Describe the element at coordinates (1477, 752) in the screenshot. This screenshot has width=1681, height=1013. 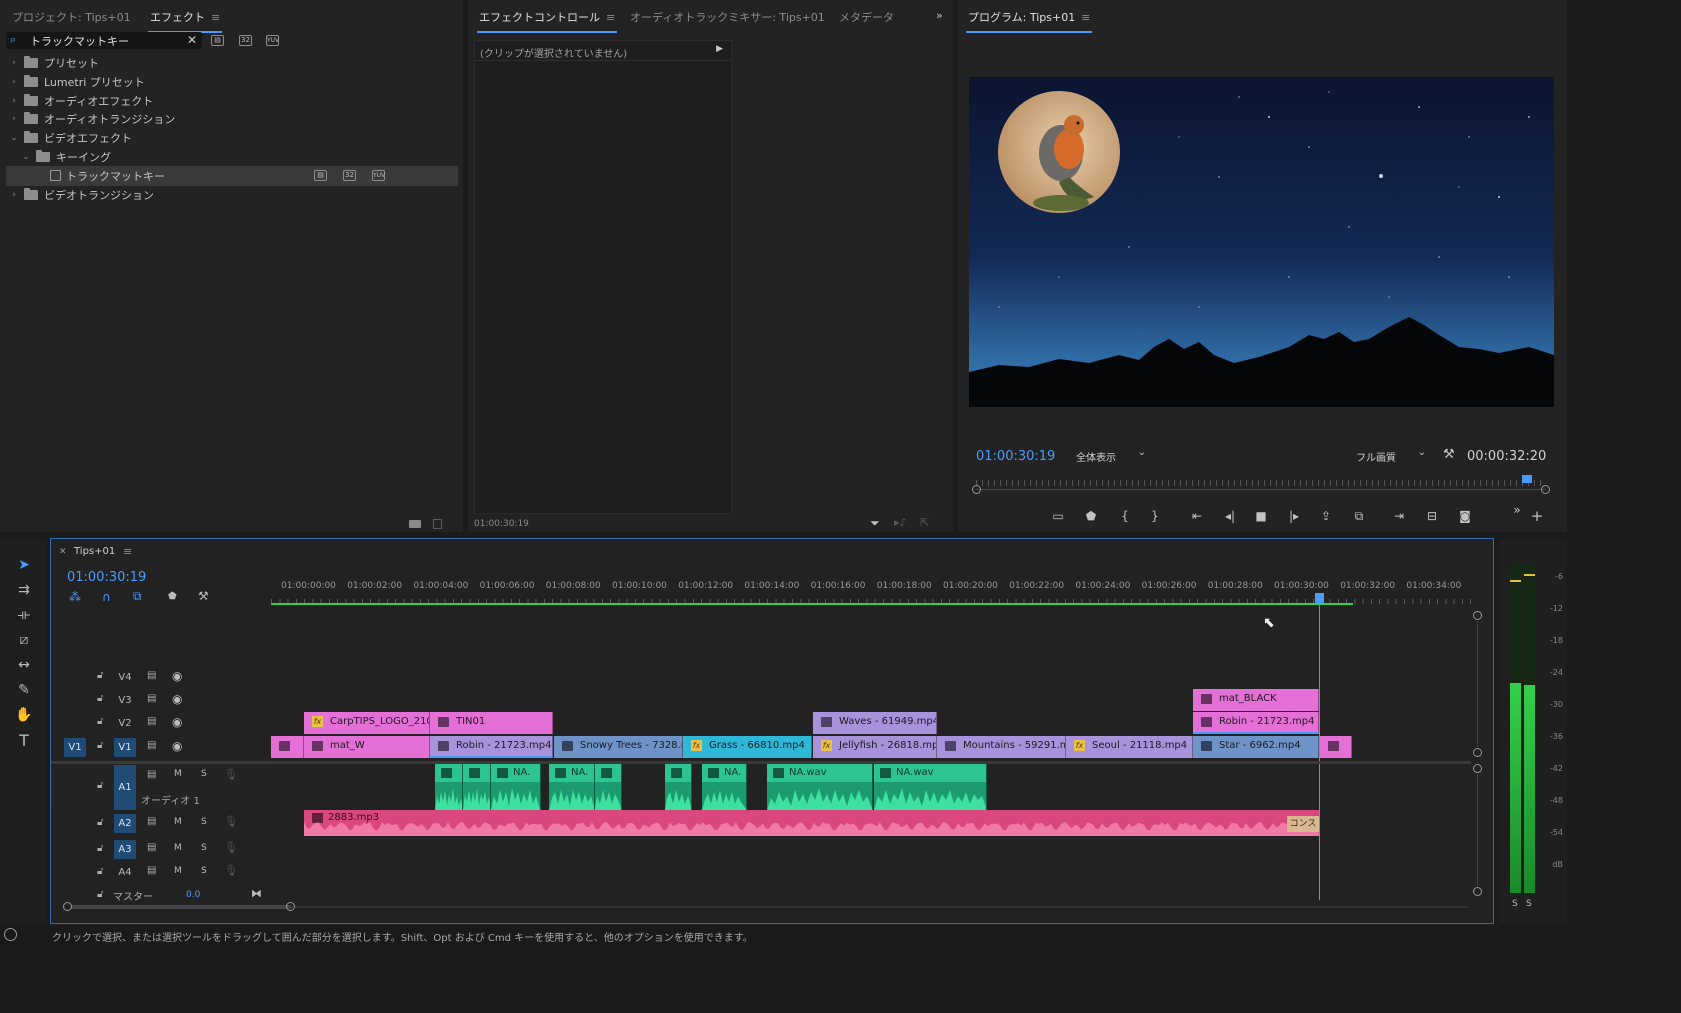
I see `video-scroll-bottom-handle` at that location.